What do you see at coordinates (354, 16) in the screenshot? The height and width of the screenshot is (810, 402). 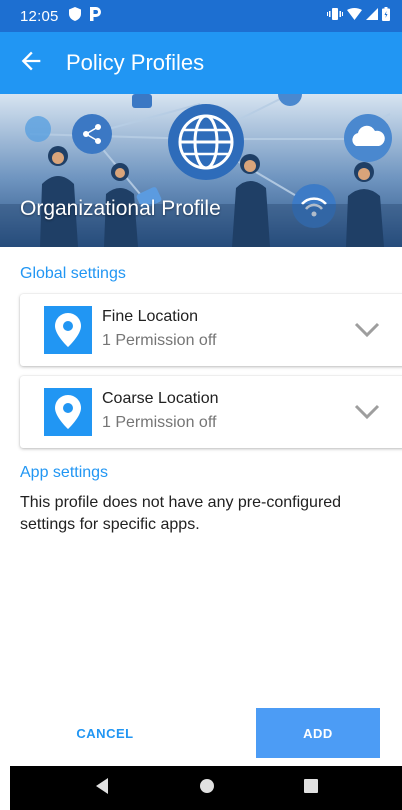 I see `wifi-icon` at bounding box center [354, 16].